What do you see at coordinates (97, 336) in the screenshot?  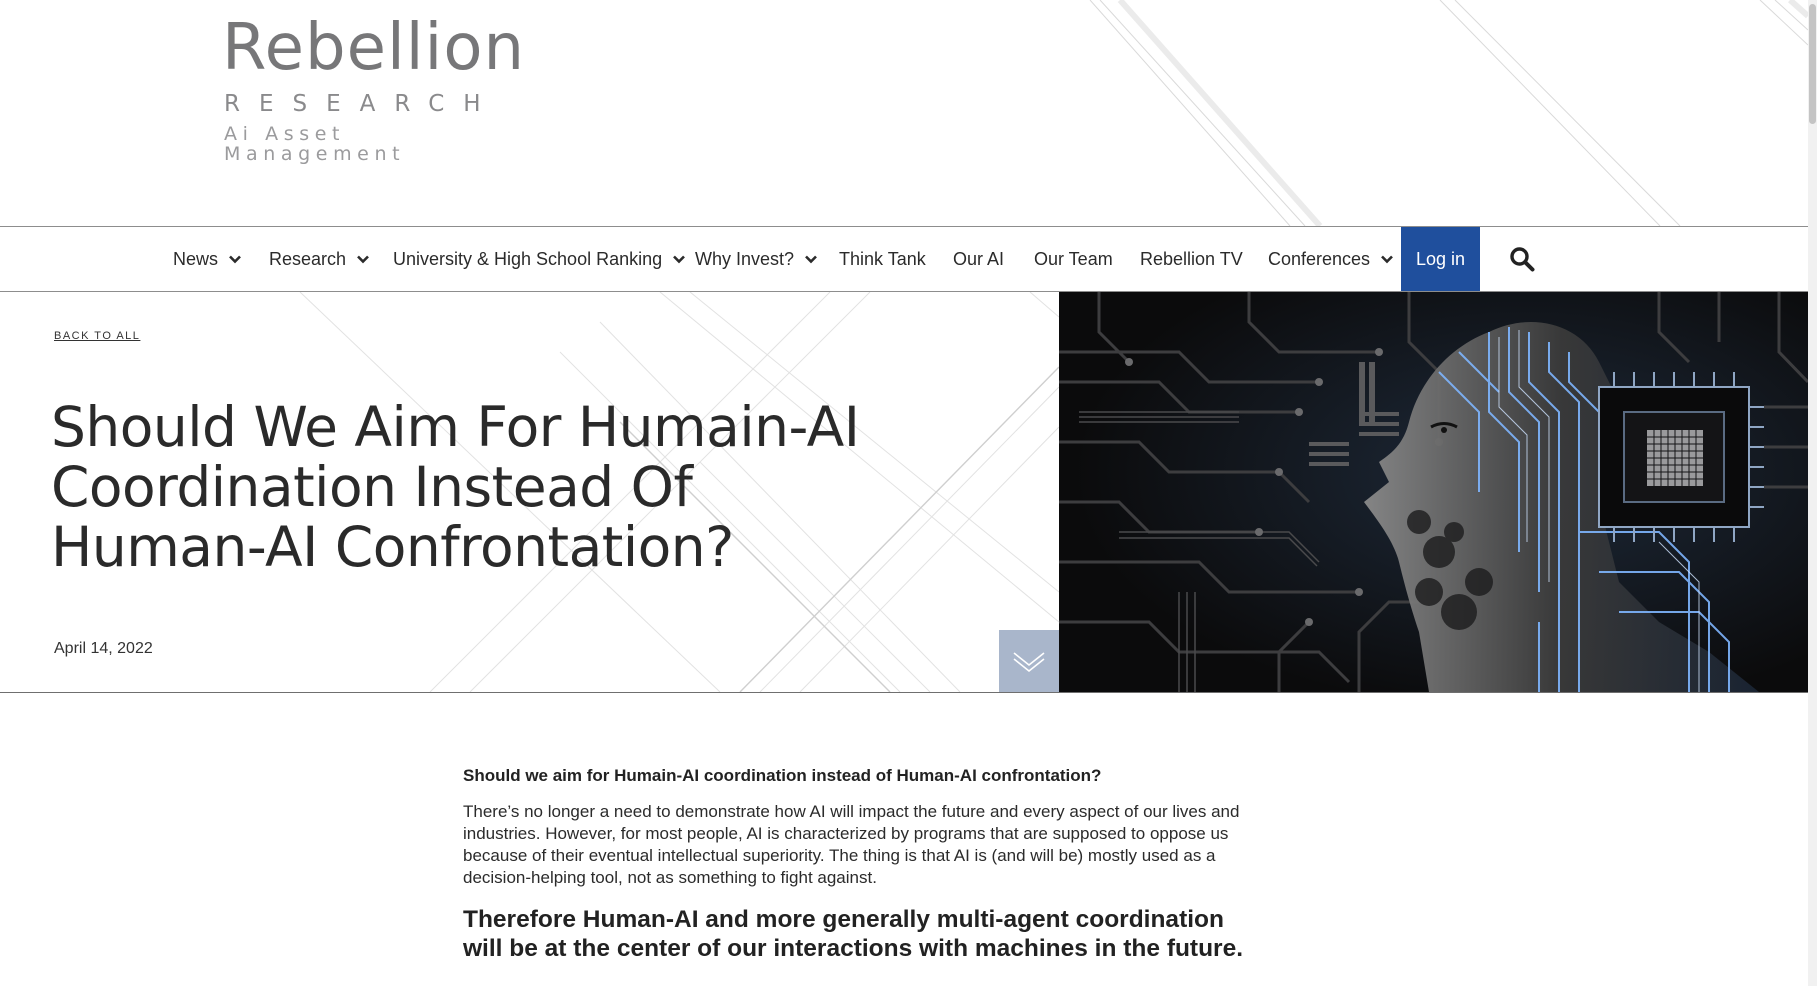 I see `back-to-all-link: BACK TO ALL` at bounding box center [97, 336].